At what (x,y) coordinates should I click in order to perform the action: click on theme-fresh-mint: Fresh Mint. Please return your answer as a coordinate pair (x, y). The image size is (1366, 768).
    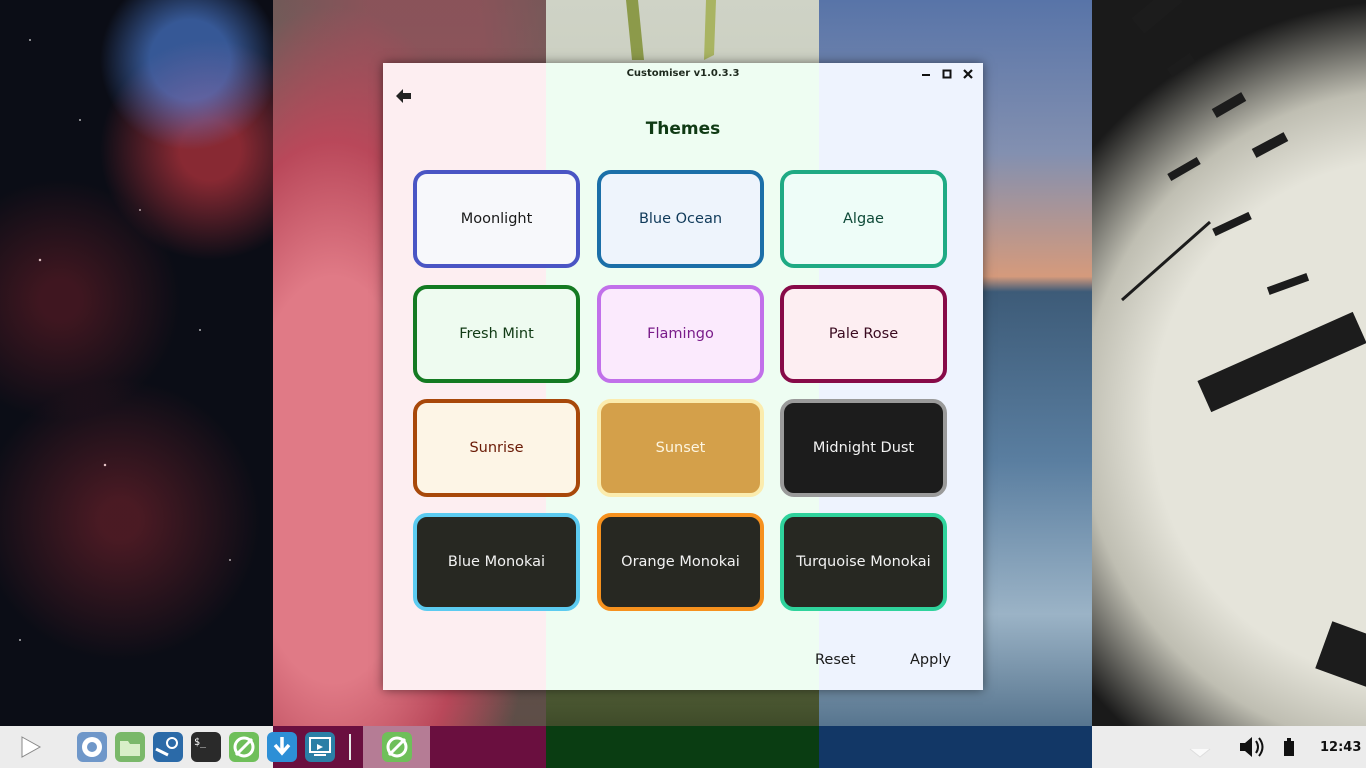
    Looking at the image, I should click on (496, 334).